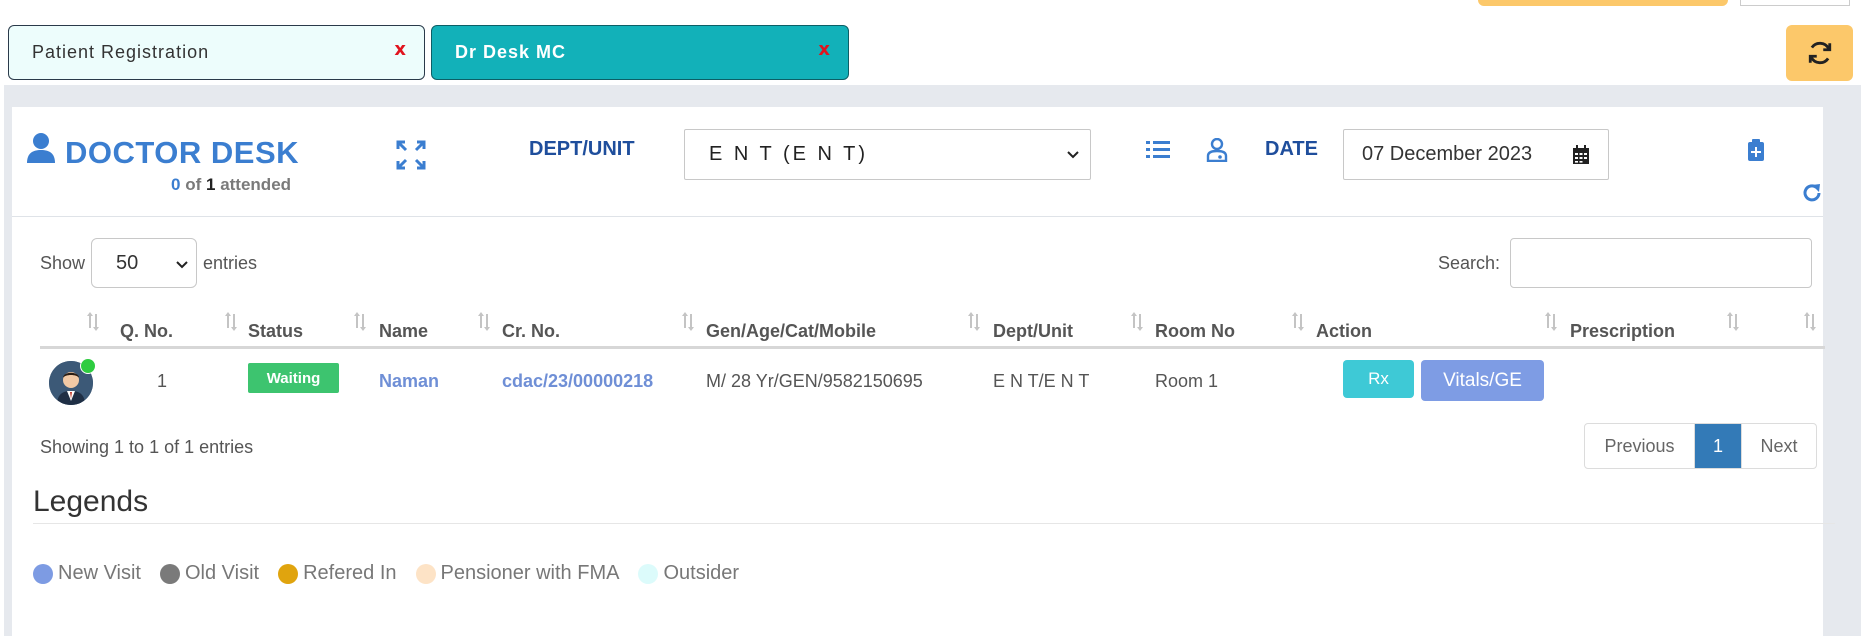 The image size is (1861, 636). Describe the element at coordinates (1622, 331) in the screenshot. I see `column-header: Prescription` at that location.